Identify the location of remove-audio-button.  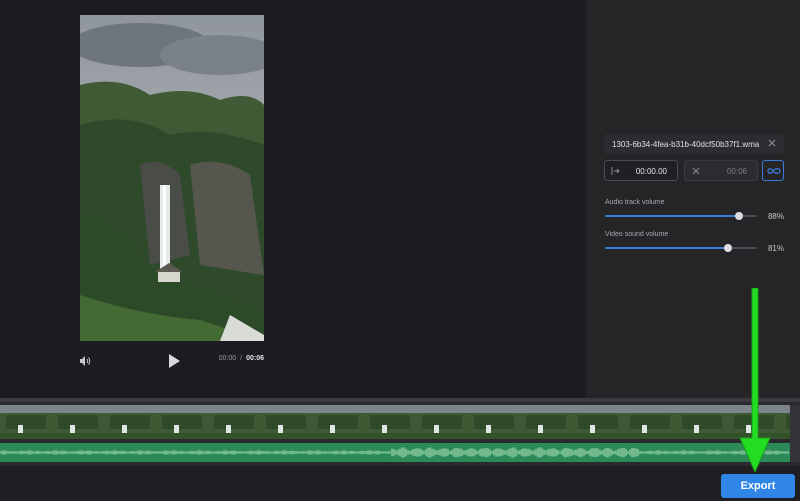
(772, 143).